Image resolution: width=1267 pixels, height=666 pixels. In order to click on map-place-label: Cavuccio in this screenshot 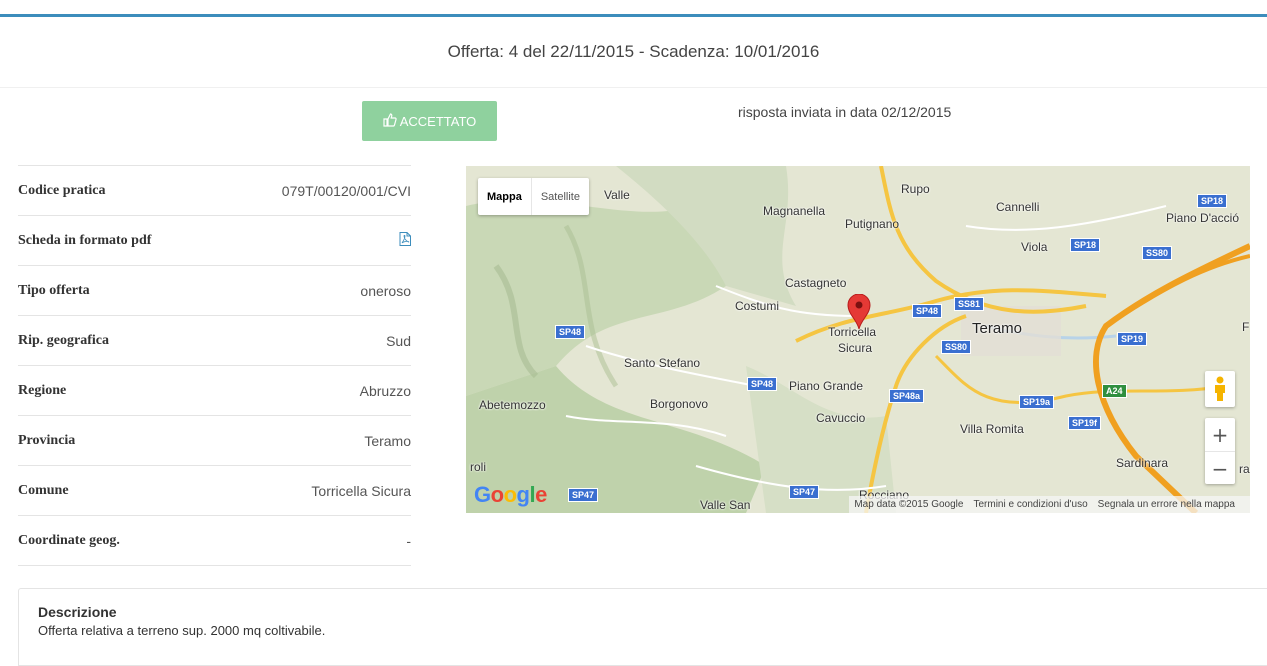, I will do `click(841, 418)`.